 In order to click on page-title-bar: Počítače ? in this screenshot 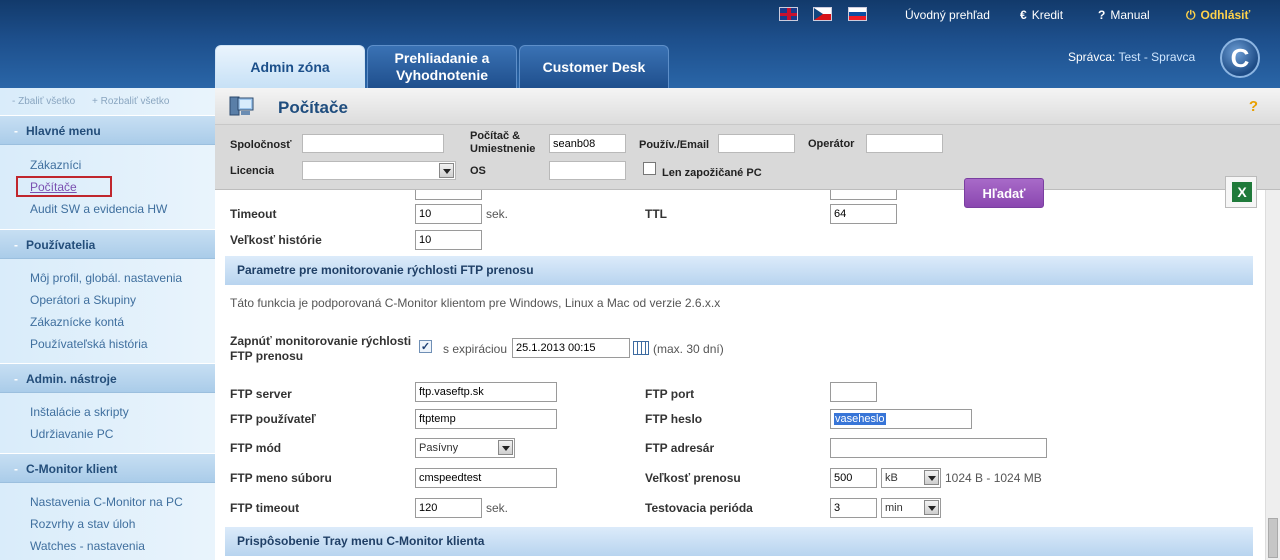, I will do `click(747, 106)`.